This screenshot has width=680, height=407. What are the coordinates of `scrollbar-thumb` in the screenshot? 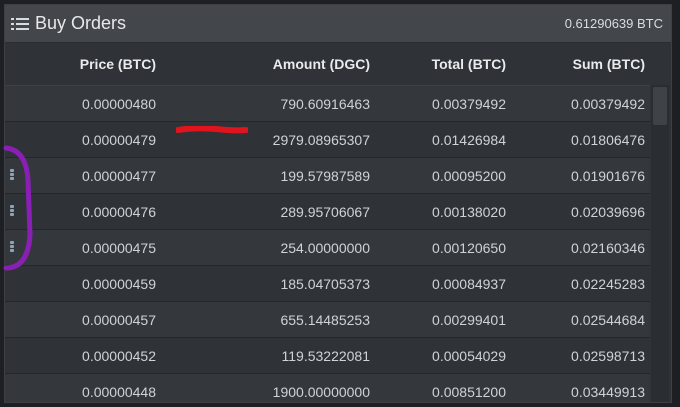 It's located at (660, 106).